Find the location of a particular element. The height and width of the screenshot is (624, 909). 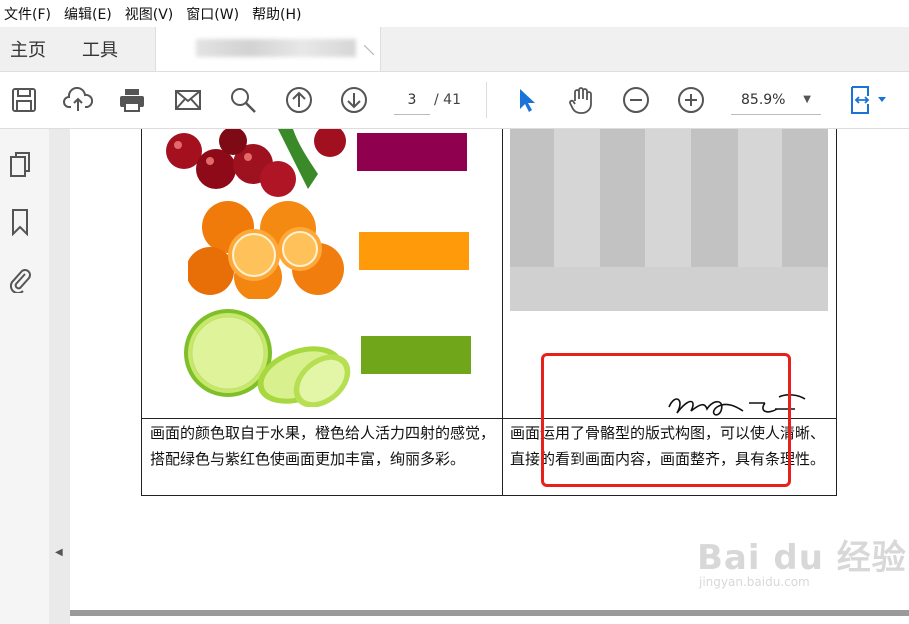

grid-layout-illustration is located at coordinates (669, 220).